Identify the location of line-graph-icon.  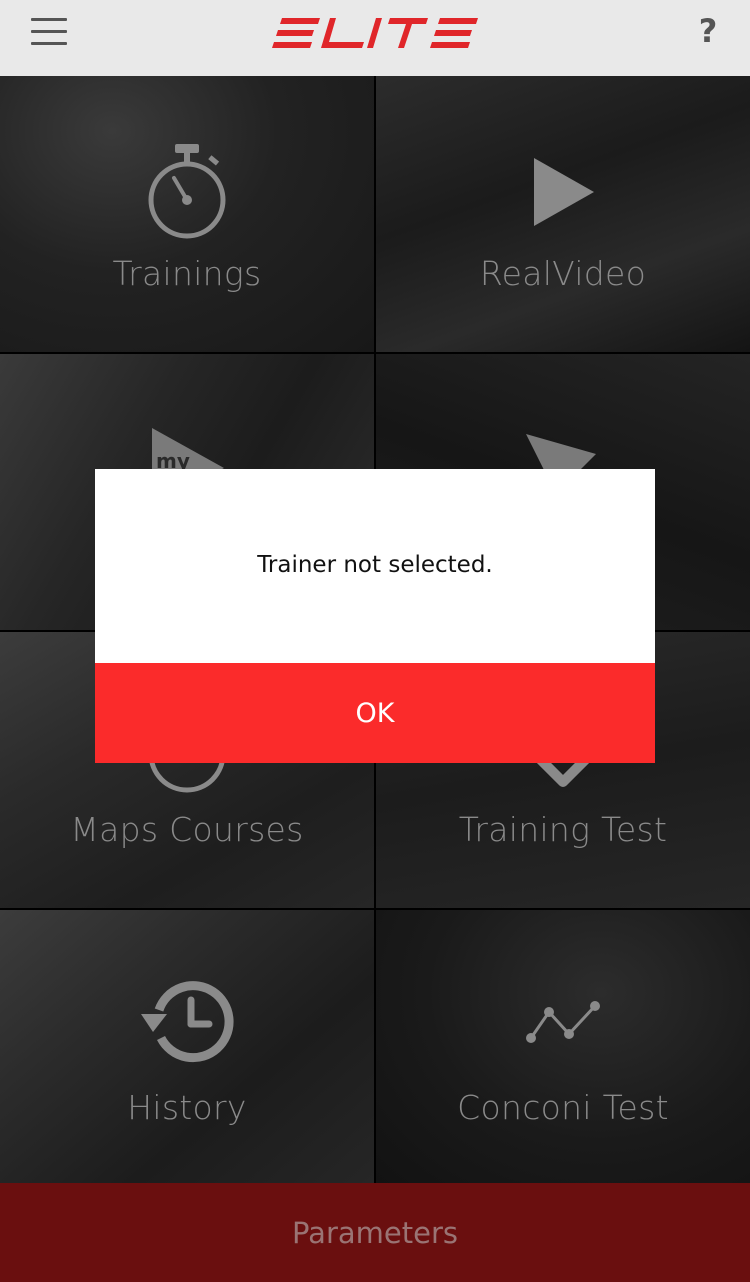
(563, 1022).